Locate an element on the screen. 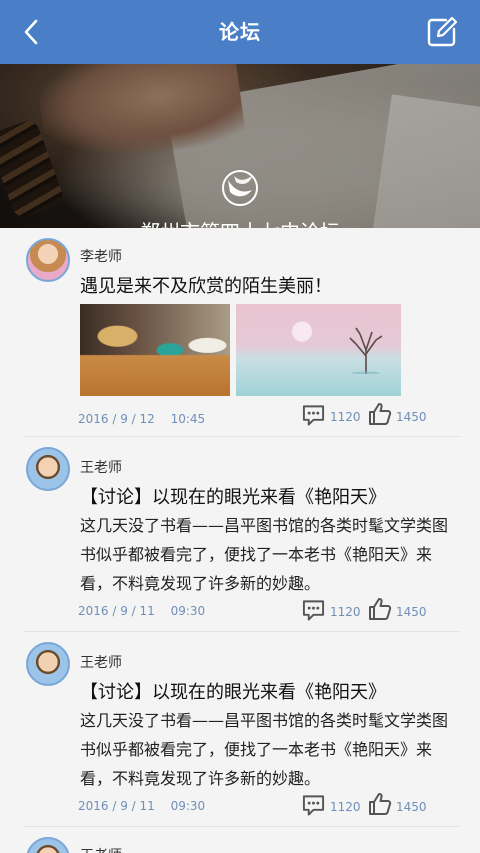 The width and height of the screenshot is (480, 853). page-title: 论坛 is located at coordinates (240, 32).